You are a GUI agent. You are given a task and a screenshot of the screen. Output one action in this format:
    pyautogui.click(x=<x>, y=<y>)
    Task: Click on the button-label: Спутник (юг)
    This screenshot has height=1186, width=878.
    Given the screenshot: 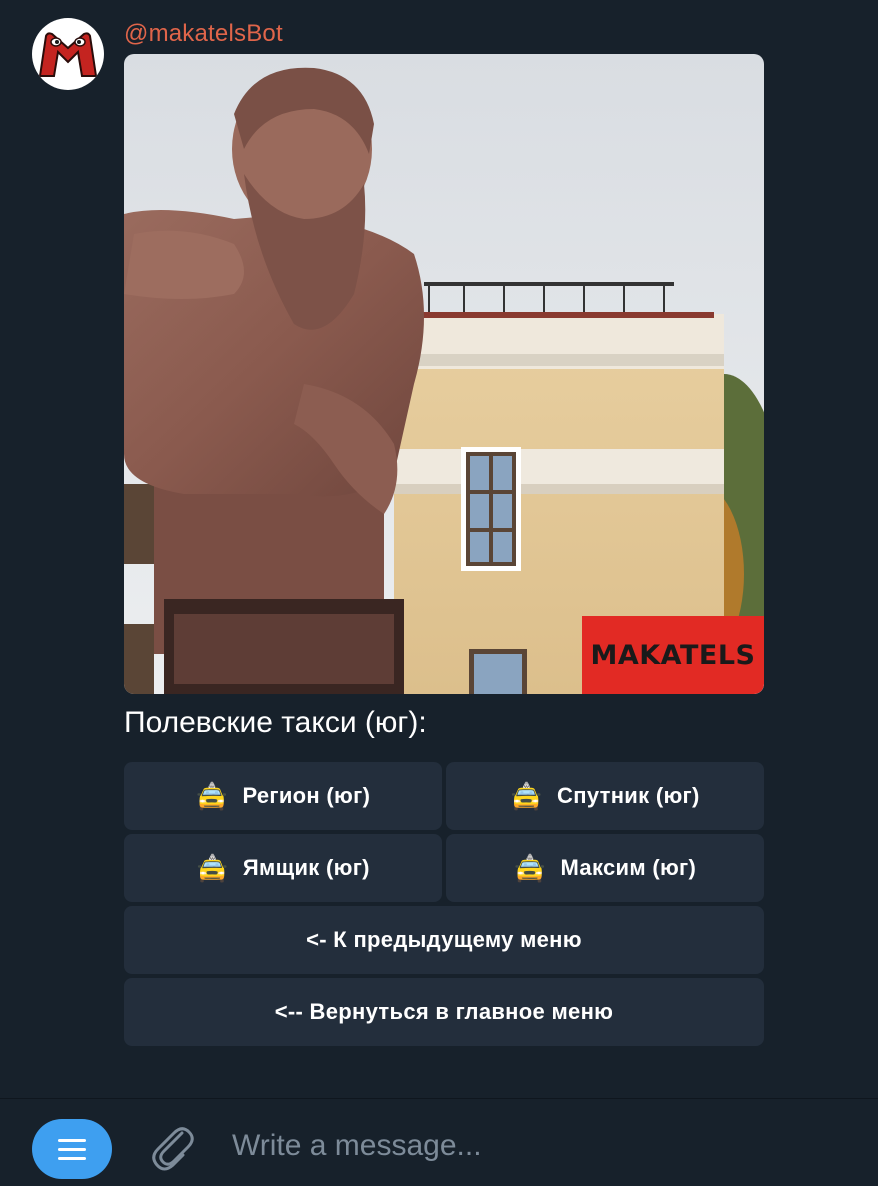 What is the action you would take?
    pyautogui.click(x=628, y=795)
    